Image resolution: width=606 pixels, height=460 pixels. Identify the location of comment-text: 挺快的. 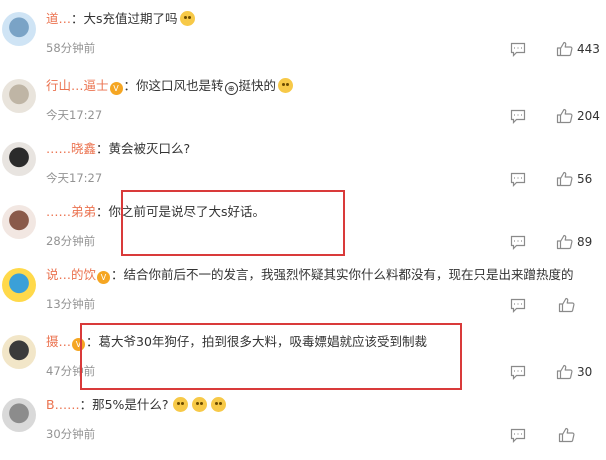
(257, 85).